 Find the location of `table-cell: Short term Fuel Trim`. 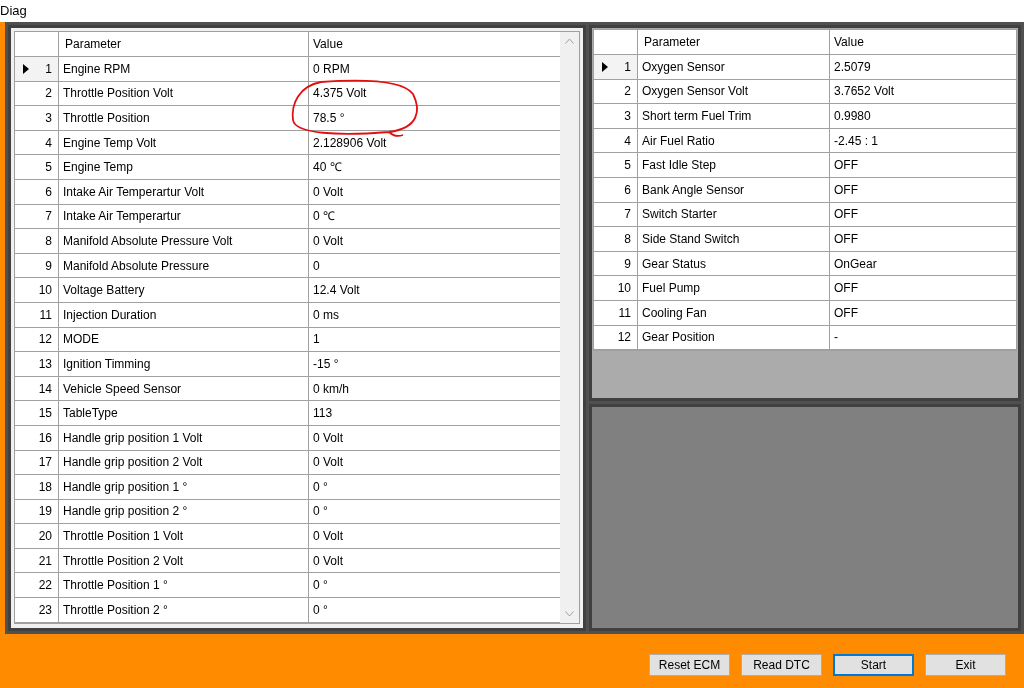

table-cell: Short term Fuel Trim is located at coordinates (734, 116).